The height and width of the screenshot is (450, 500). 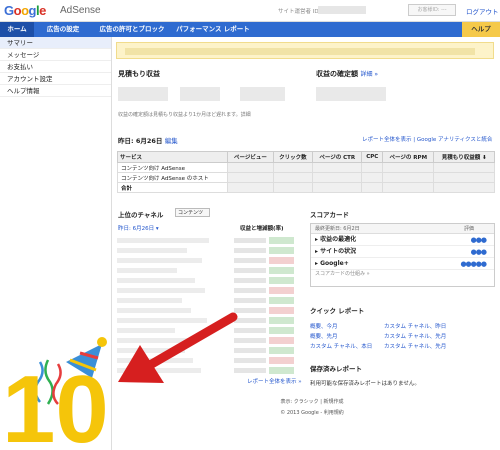 I want to click on scorecard-row-label: Google+, so click(x=334, y=263).